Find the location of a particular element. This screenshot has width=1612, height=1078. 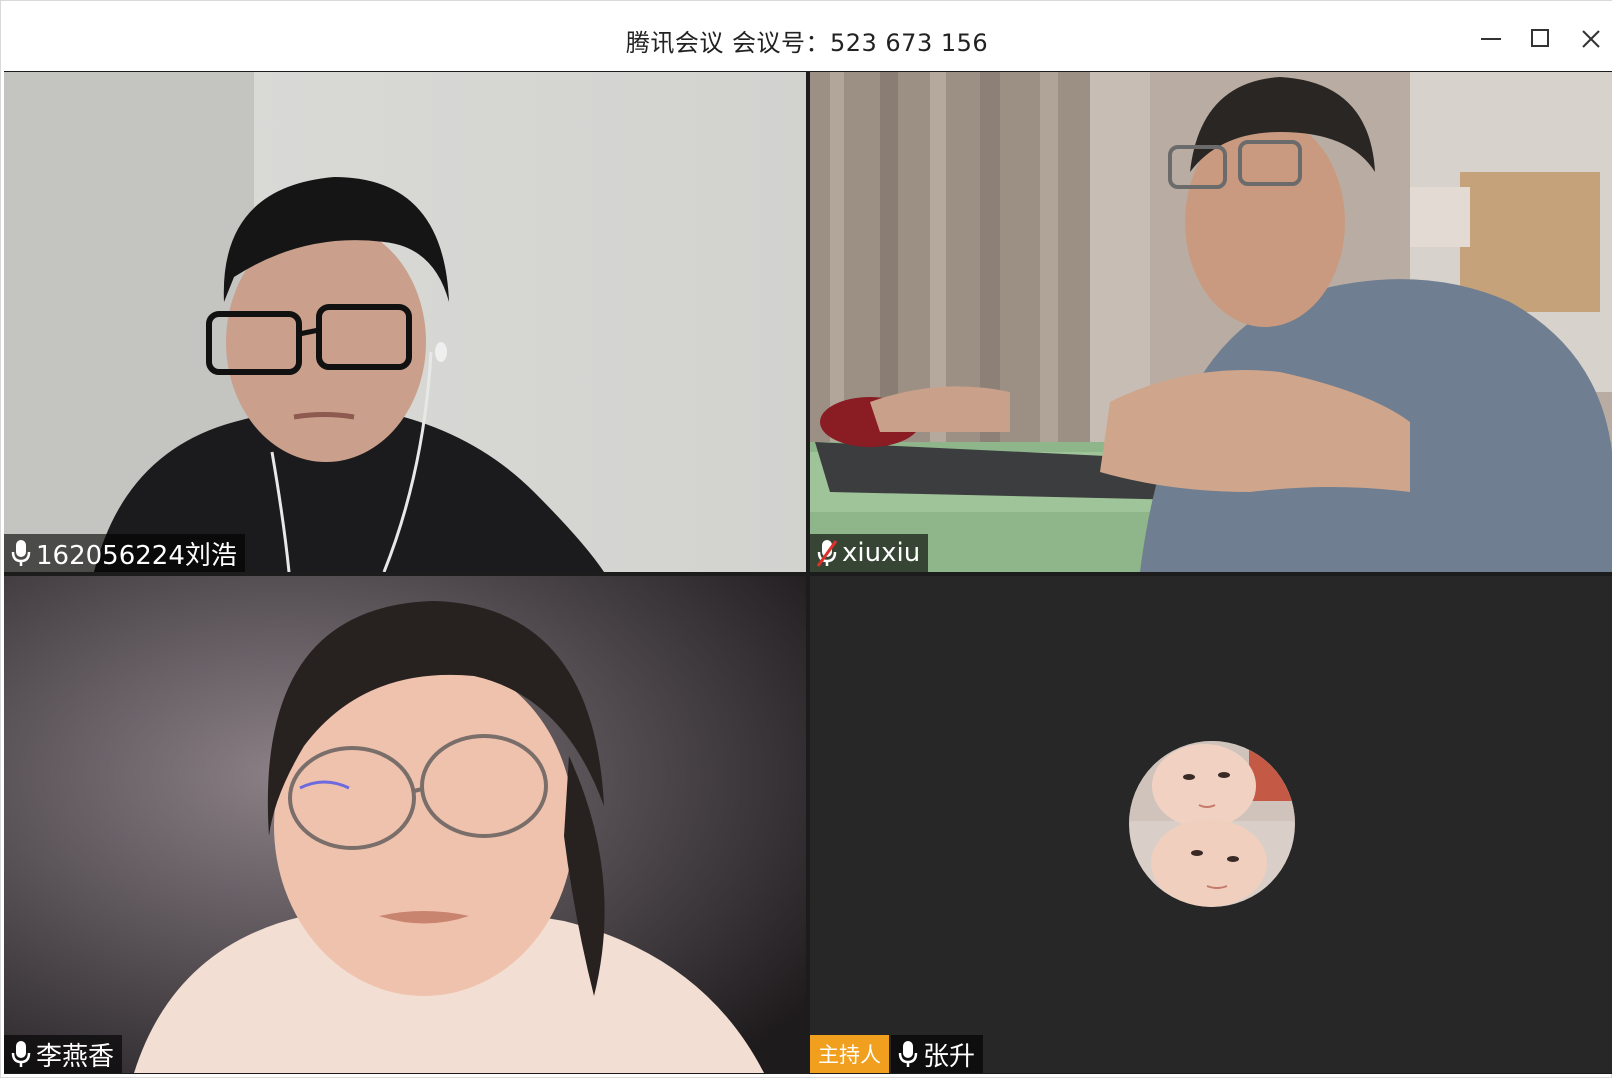

name-bar: 李燕香 is located at coordinates (63, 1054).